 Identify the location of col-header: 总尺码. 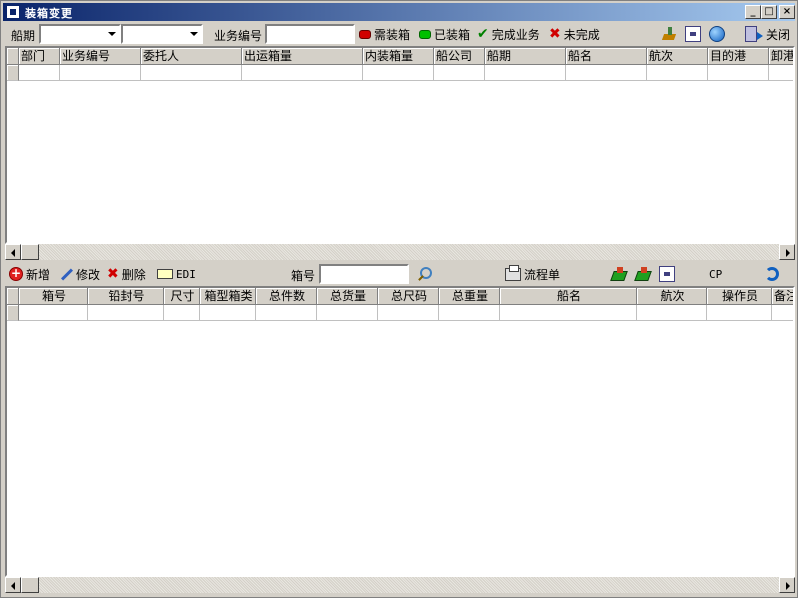
(408, 296).